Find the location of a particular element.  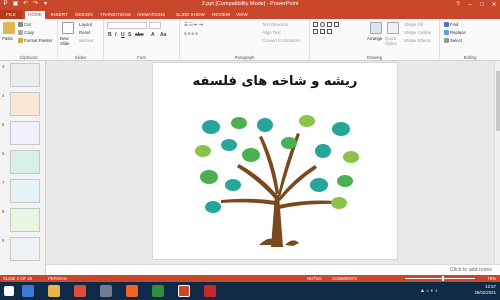

tab-slide-show: SLIDE SHOW is located at coordinates (190, 15).